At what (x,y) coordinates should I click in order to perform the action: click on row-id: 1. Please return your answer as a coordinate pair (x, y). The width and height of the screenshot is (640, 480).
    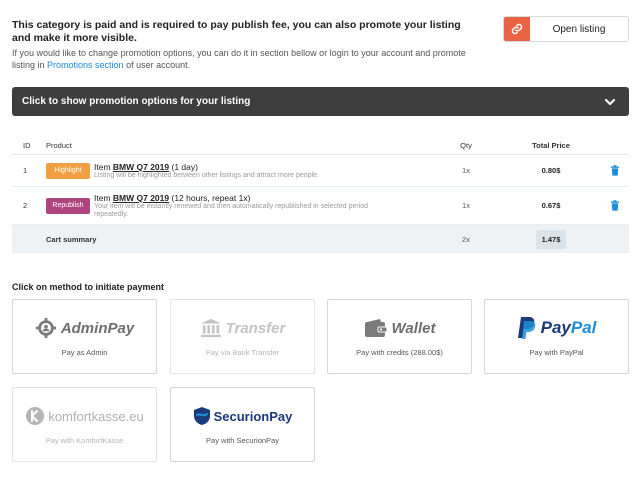
    Looking at the image, I should click on (25, 170).